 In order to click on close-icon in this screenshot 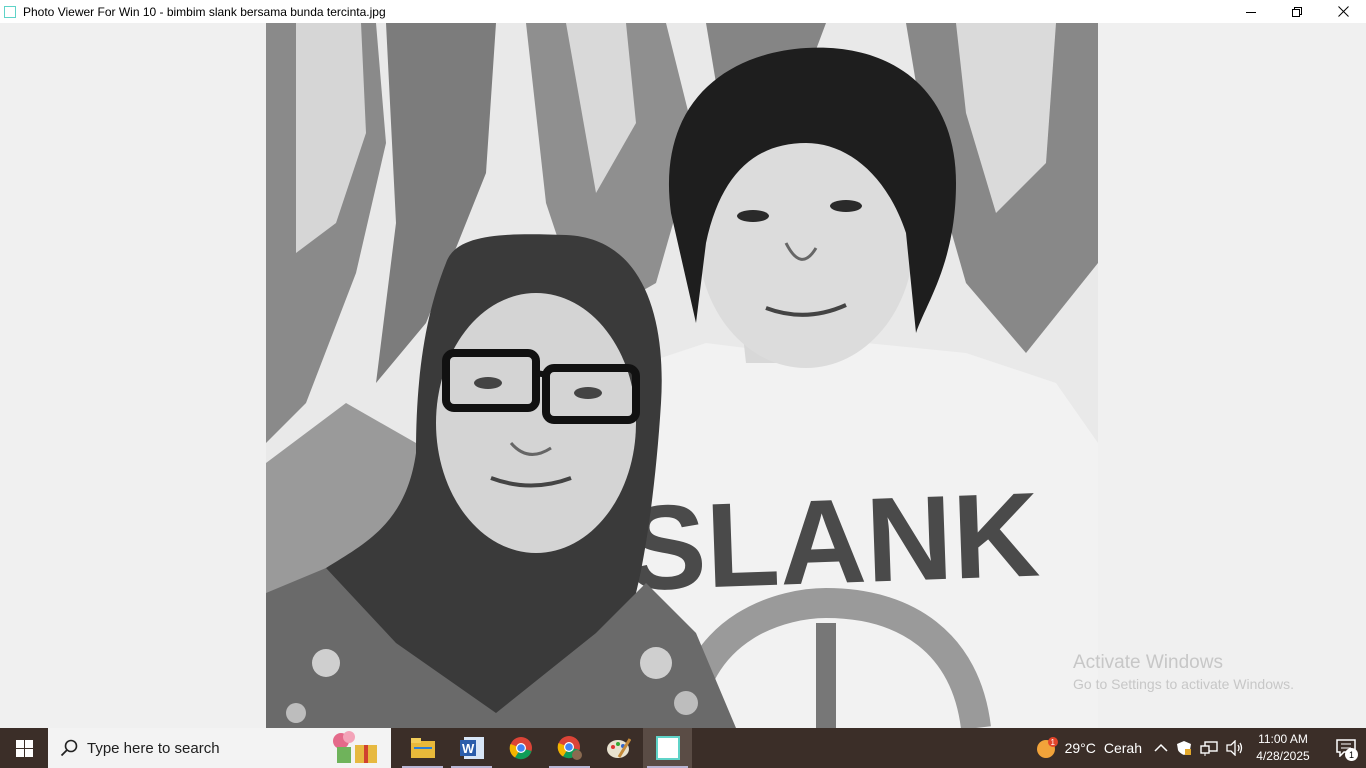, I will do `click(1343, 11)`.